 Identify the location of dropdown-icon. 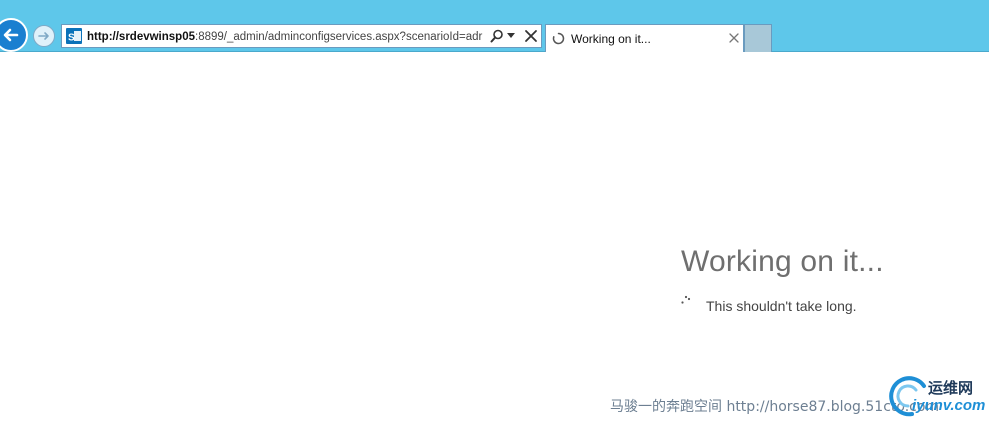
(511, 35).